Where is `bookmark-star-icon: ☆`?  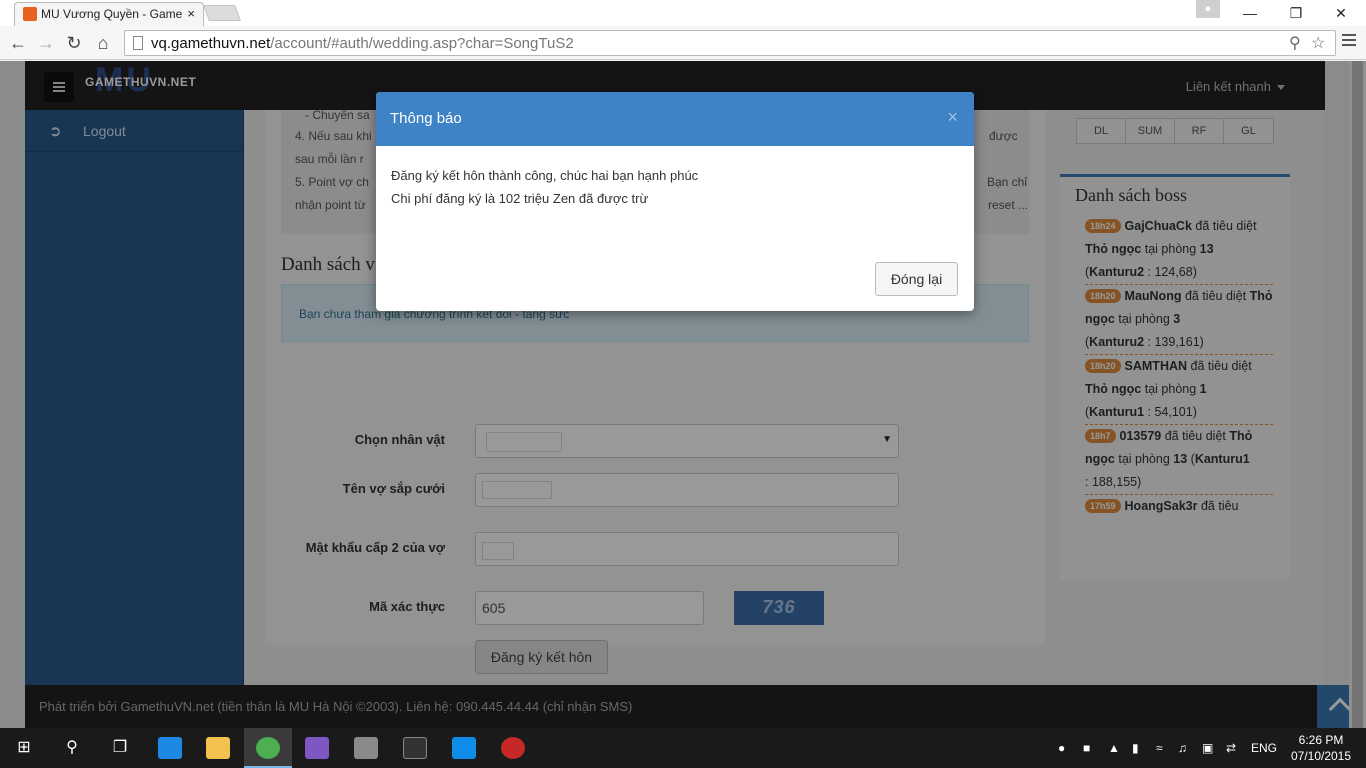
bookmark-star-icon: ☆ is located at coordinates (1318, 43).